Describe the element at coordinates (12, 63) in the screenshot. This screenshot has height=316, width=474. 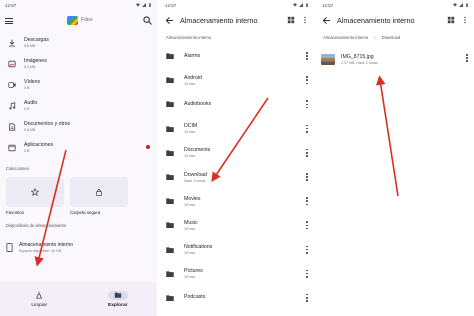
I see `image-icon` at that location.